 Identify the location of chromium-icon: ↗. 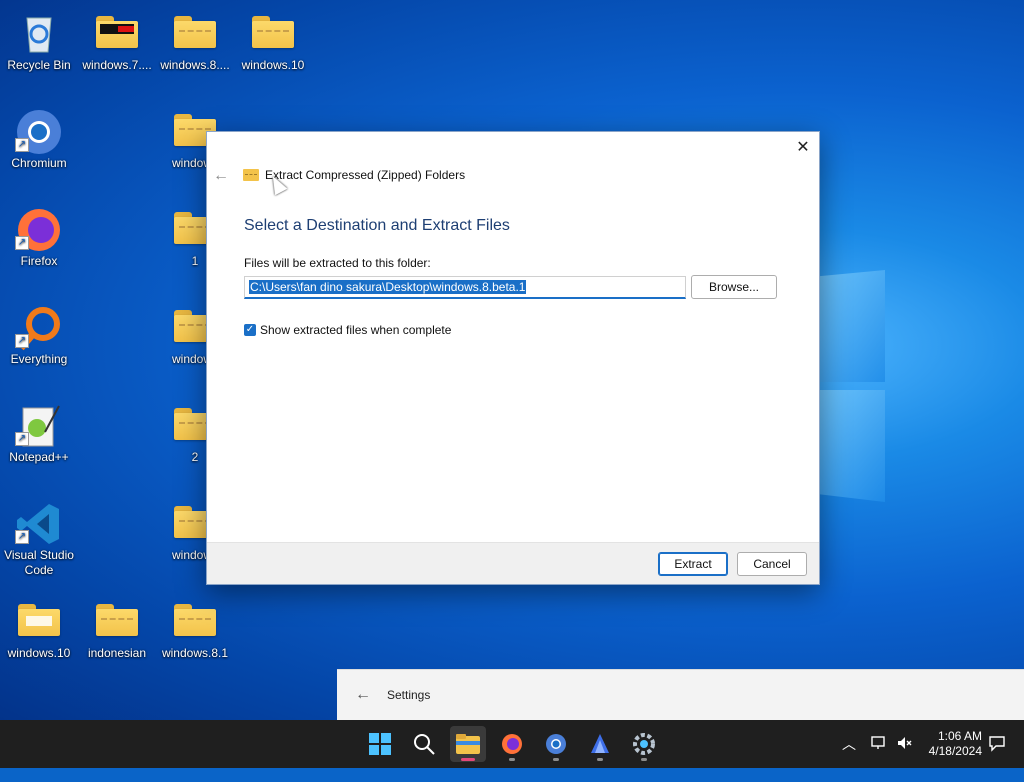
(39, 131).